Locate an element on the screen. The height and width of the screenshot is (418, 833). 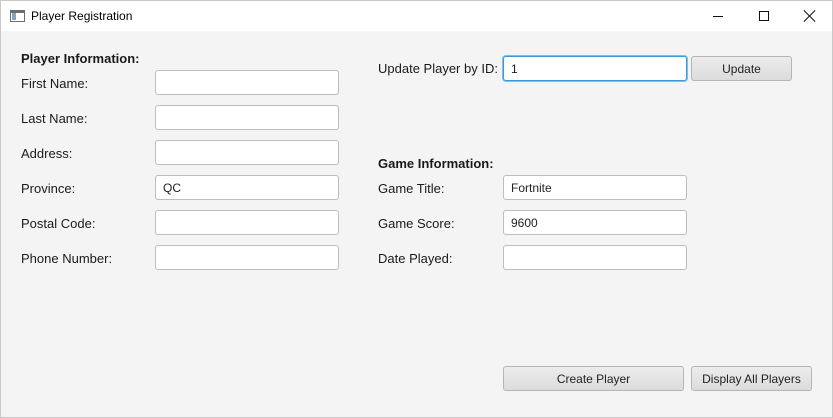
player-info-heading: Player Information: is located at coordinates (80, 58).